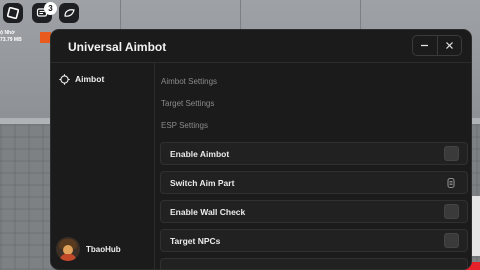 This screenshot has height=270, width=480. I want to click on cycle-icon, so click(451, 183).